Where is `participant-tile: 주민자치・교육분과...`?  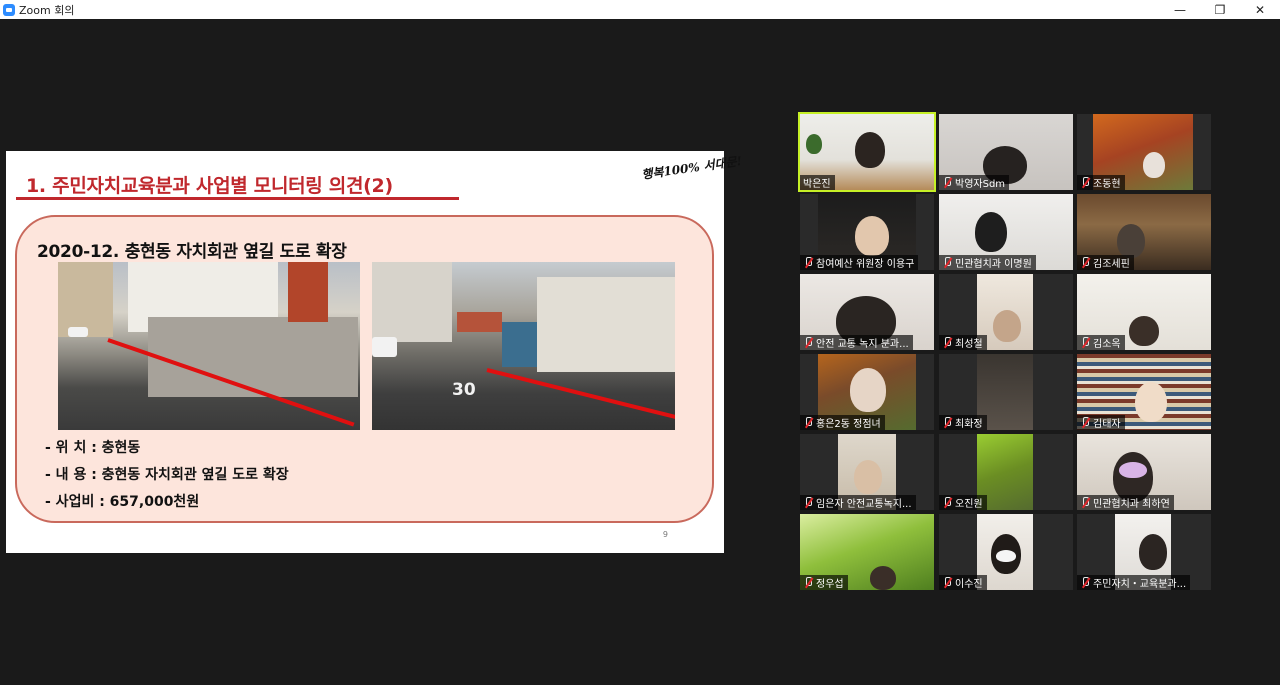 participant-tile: 주민자치・교육분과... is located at coordinates (1144, 552).